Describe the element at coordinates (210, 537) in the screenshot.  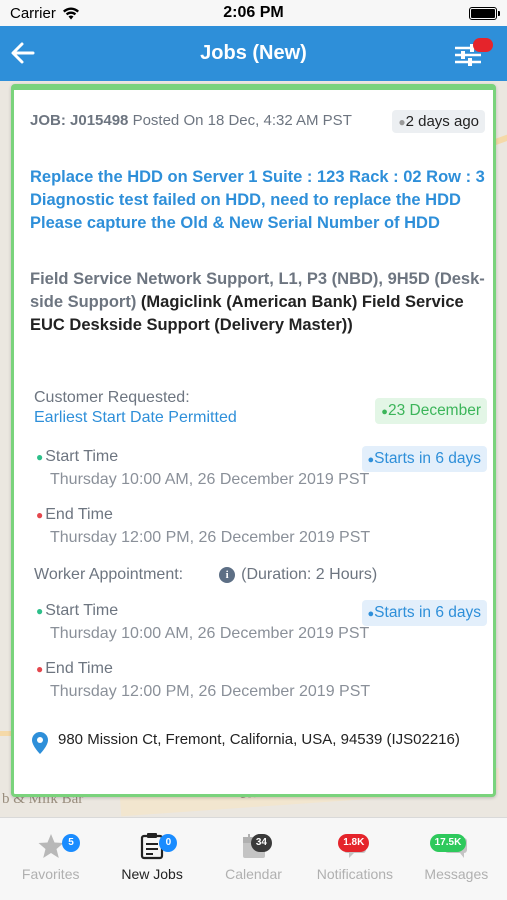
I see `req-end-time-value: Thursday 12:00 PM, 26 December 2019 PST` at that location.